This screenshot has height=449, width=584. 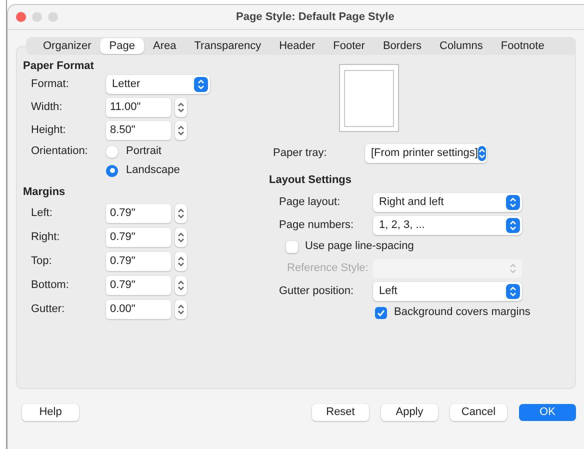 I want to click on tab: Page, so click(x=122, y=46).